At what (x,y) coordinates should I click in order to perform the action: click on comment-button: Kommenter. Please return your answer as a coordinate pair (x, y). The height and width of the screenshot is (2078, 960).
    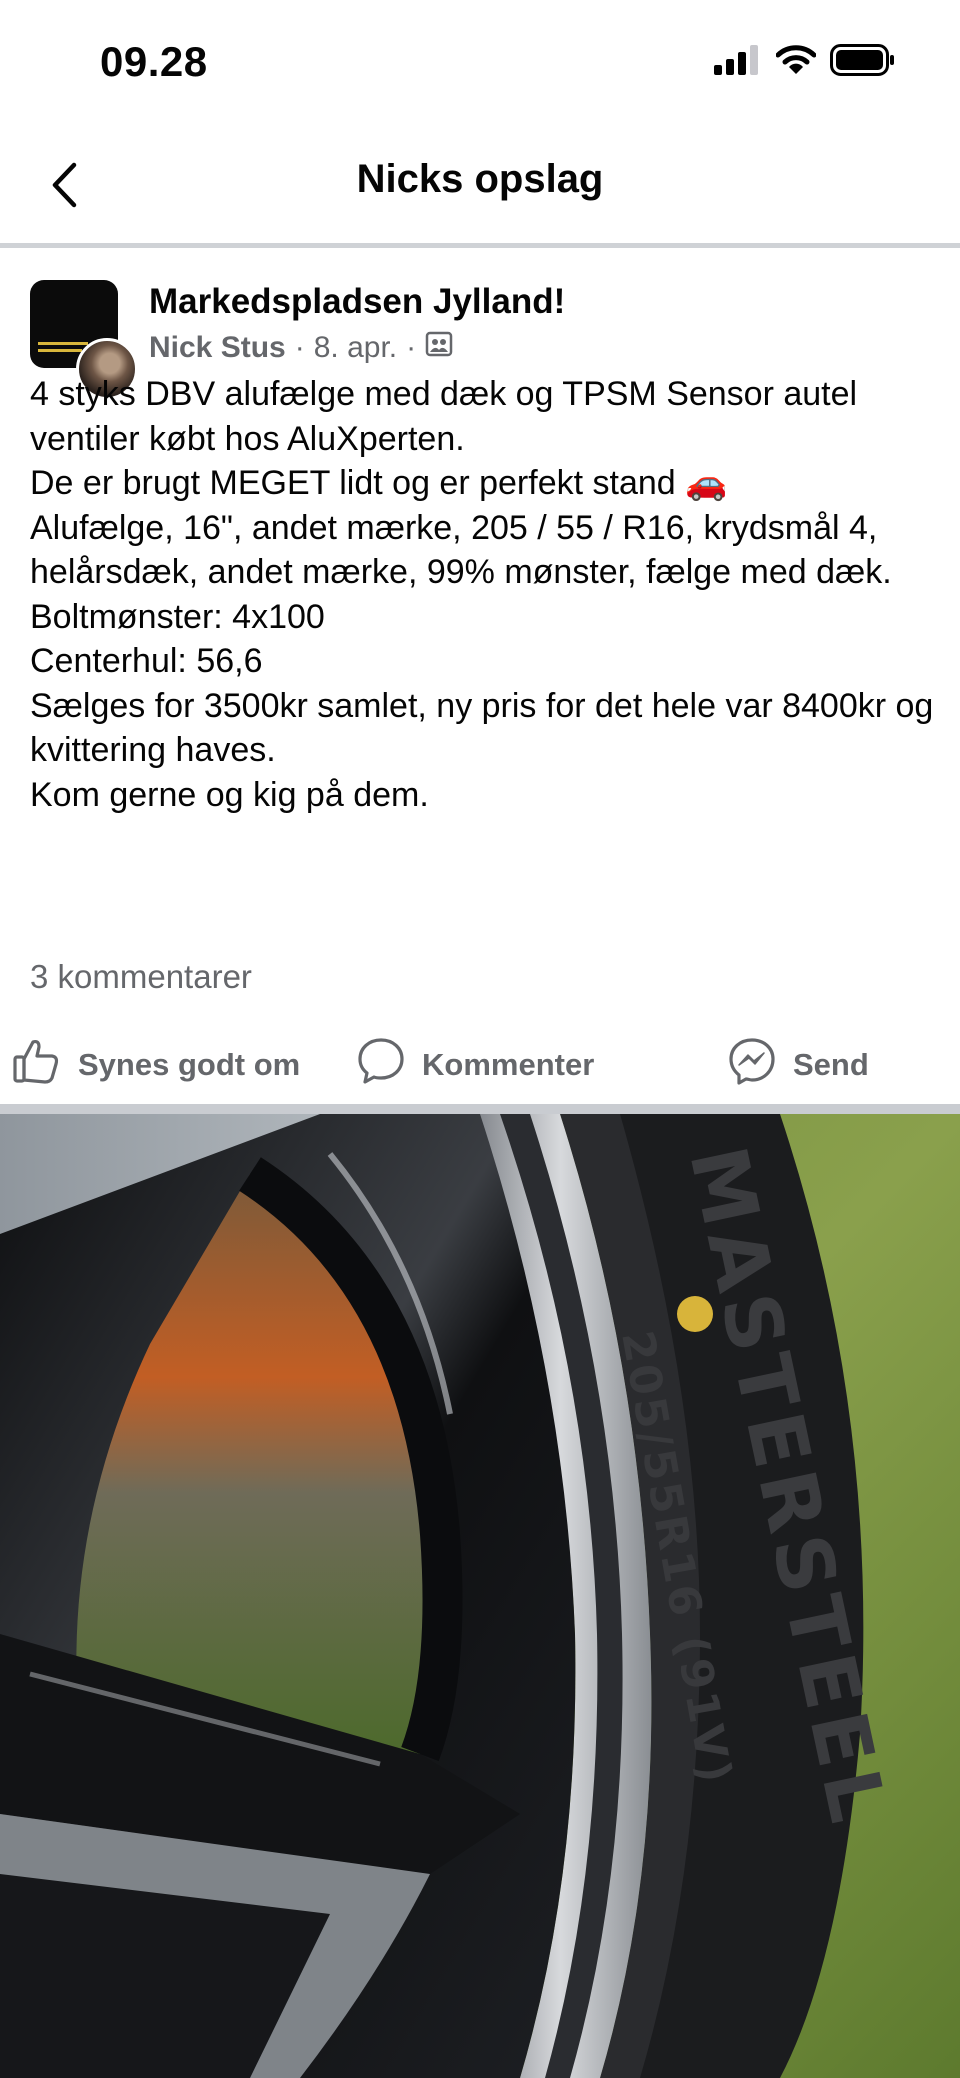
    Looking at the image, I should click on (475, 1065).